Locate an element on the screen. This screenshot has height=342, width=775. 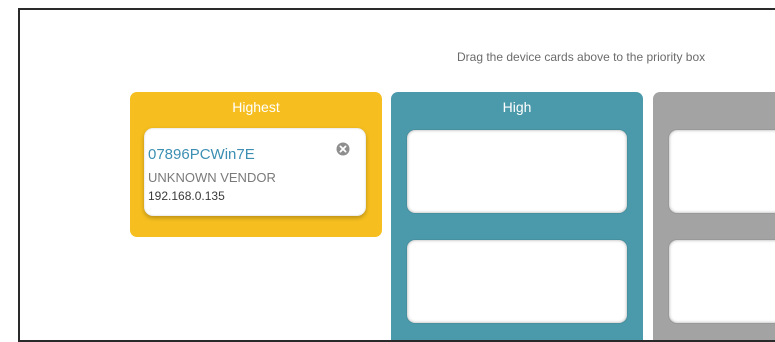
column-title-high: High is located at coordinates (517, 107).